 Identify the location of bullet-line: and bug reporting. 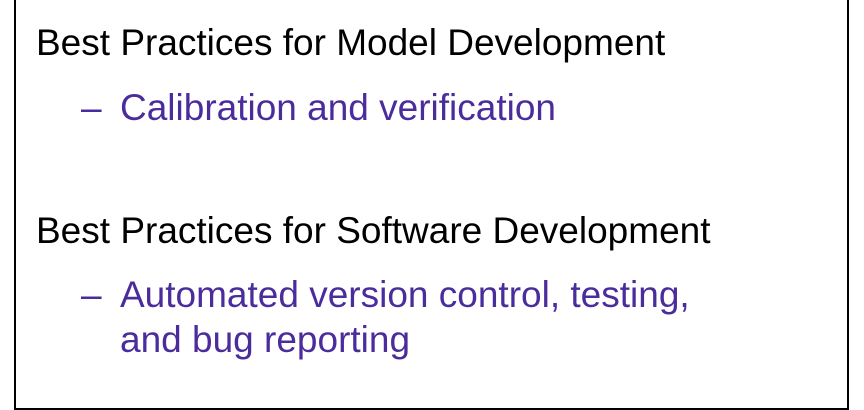
(265, 339).